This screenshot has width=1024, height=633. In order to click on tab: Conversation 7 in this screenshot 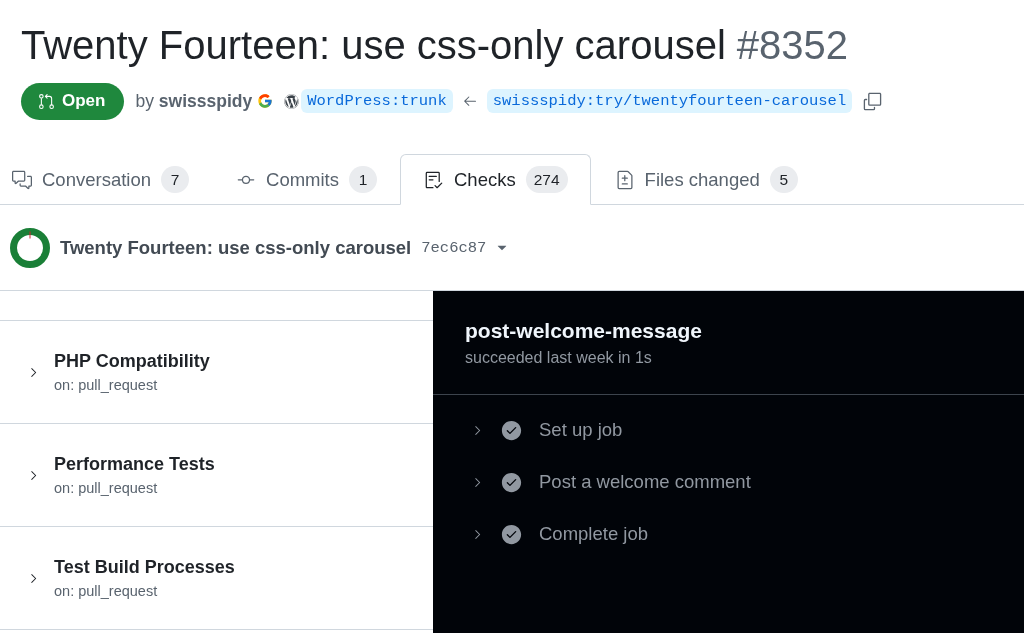, I will do `click(106, 179)`.